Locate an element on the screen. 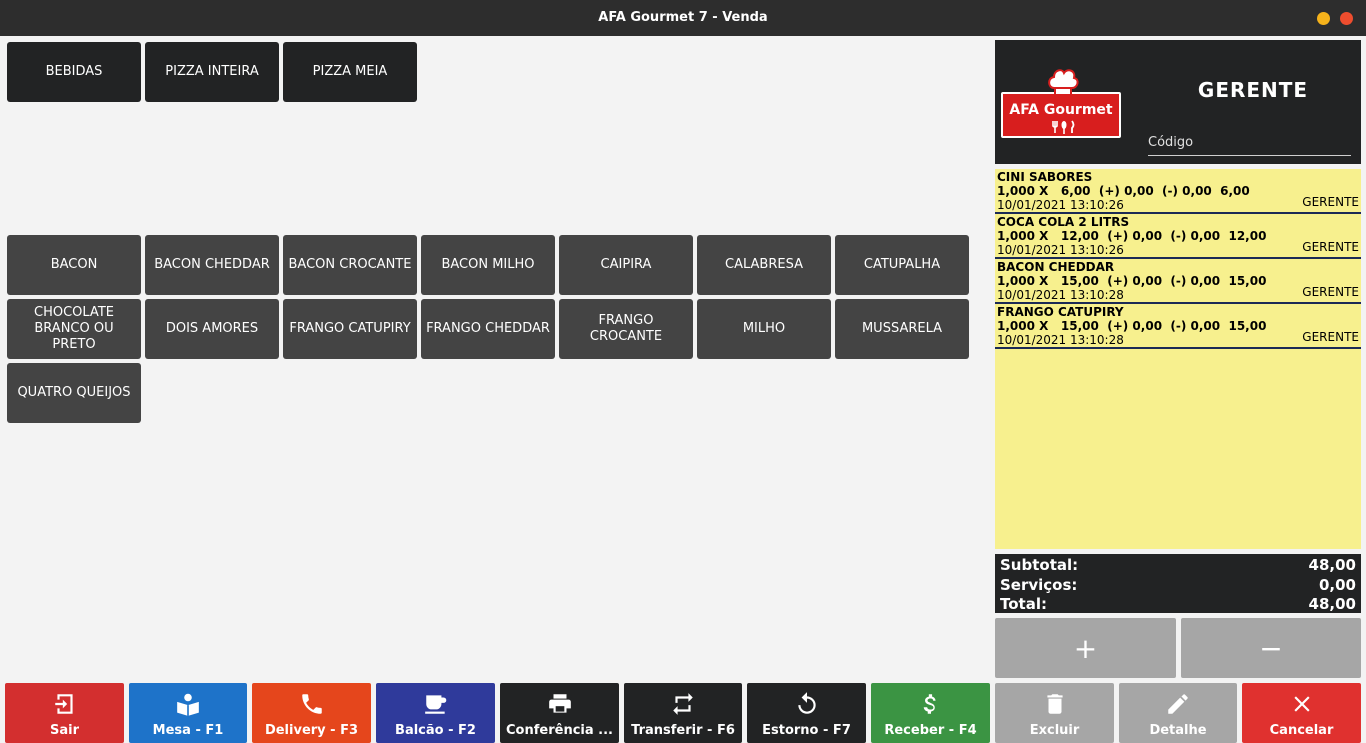  action-label: Estorno - F7 is located at coordinates (806, 730).